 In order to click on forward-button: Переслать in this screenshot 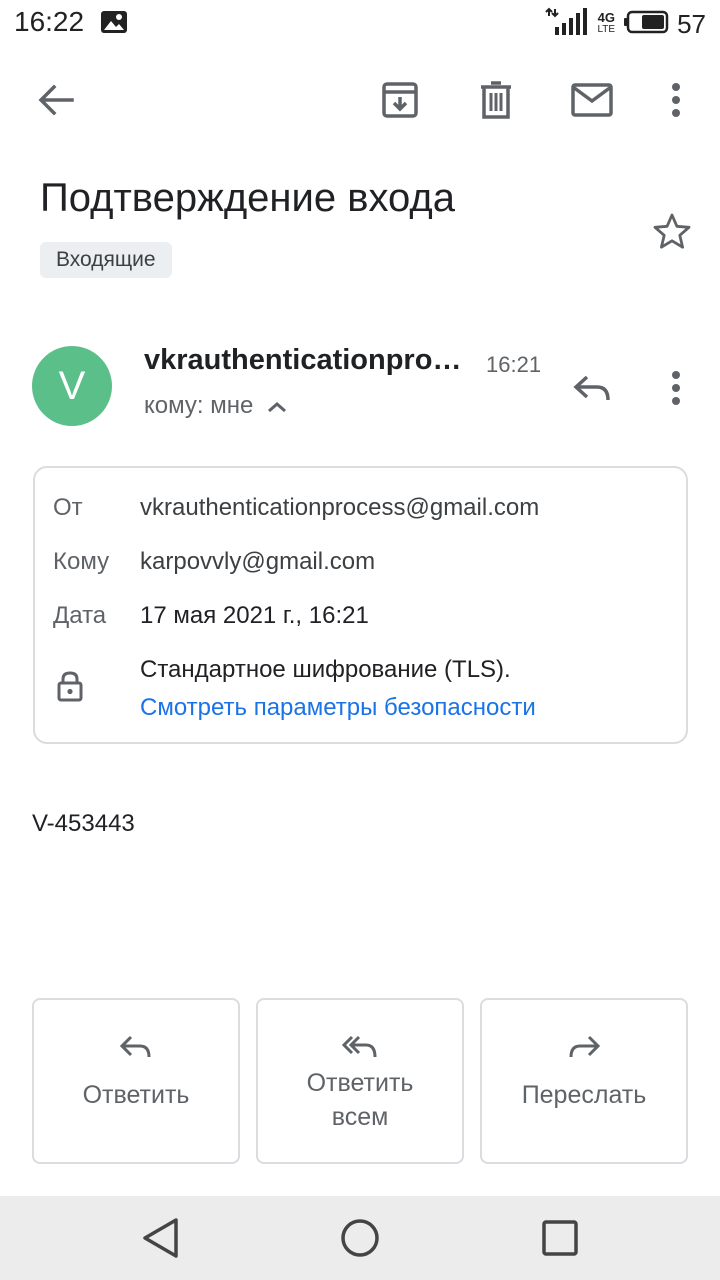, I will do `click(584, 1081)`.